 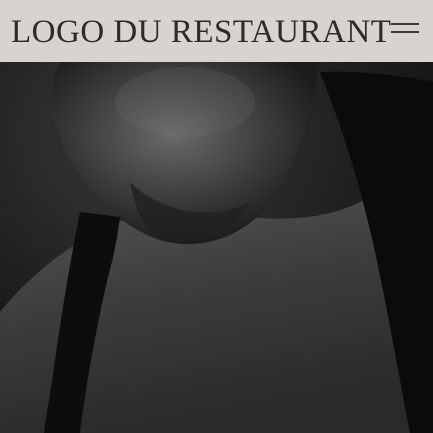 I want to click on menu-line-bottom, so click(x=405, y=32).